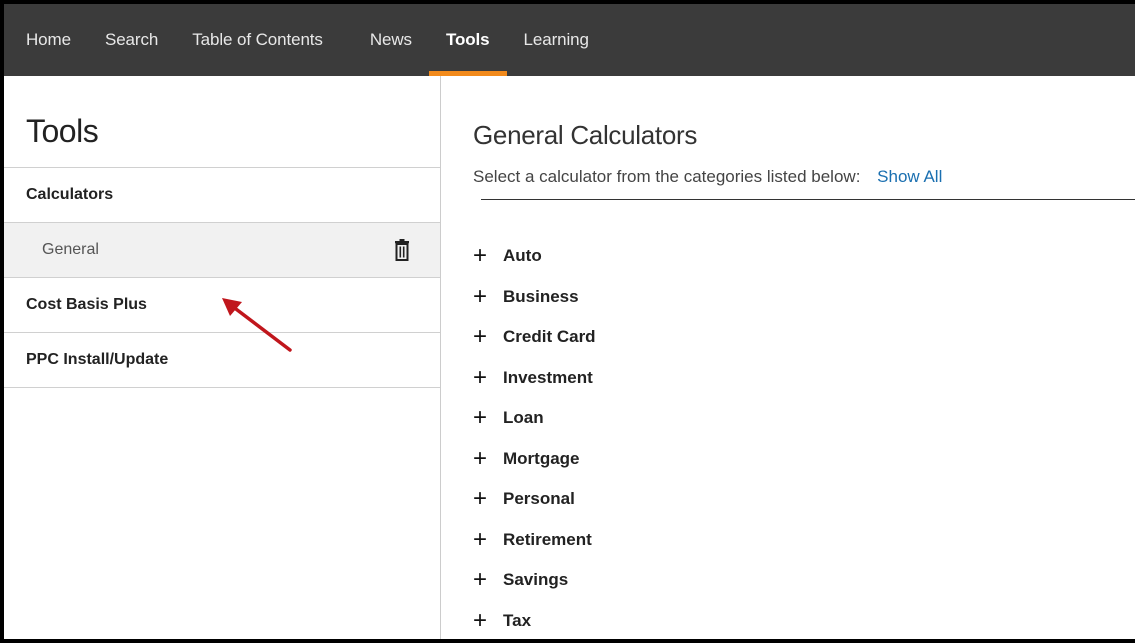  I want to click on category-item-business: + Business, so click(534, 297).